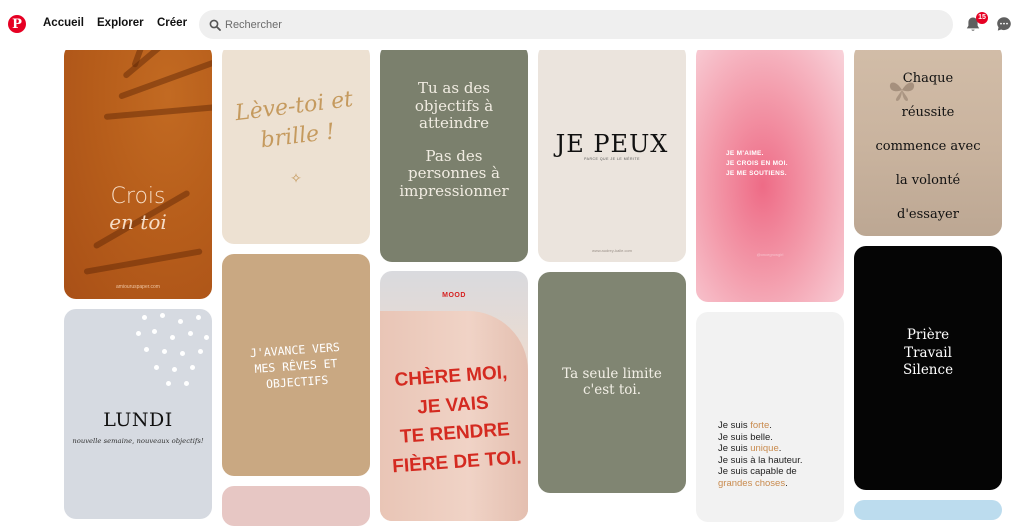 The width and height of the screenshot is (1024, 526). Describe the element at coordinates (756, 173) in the screenshot. I see `pin-text-line: JE ME SOUTIENS.` at that location.